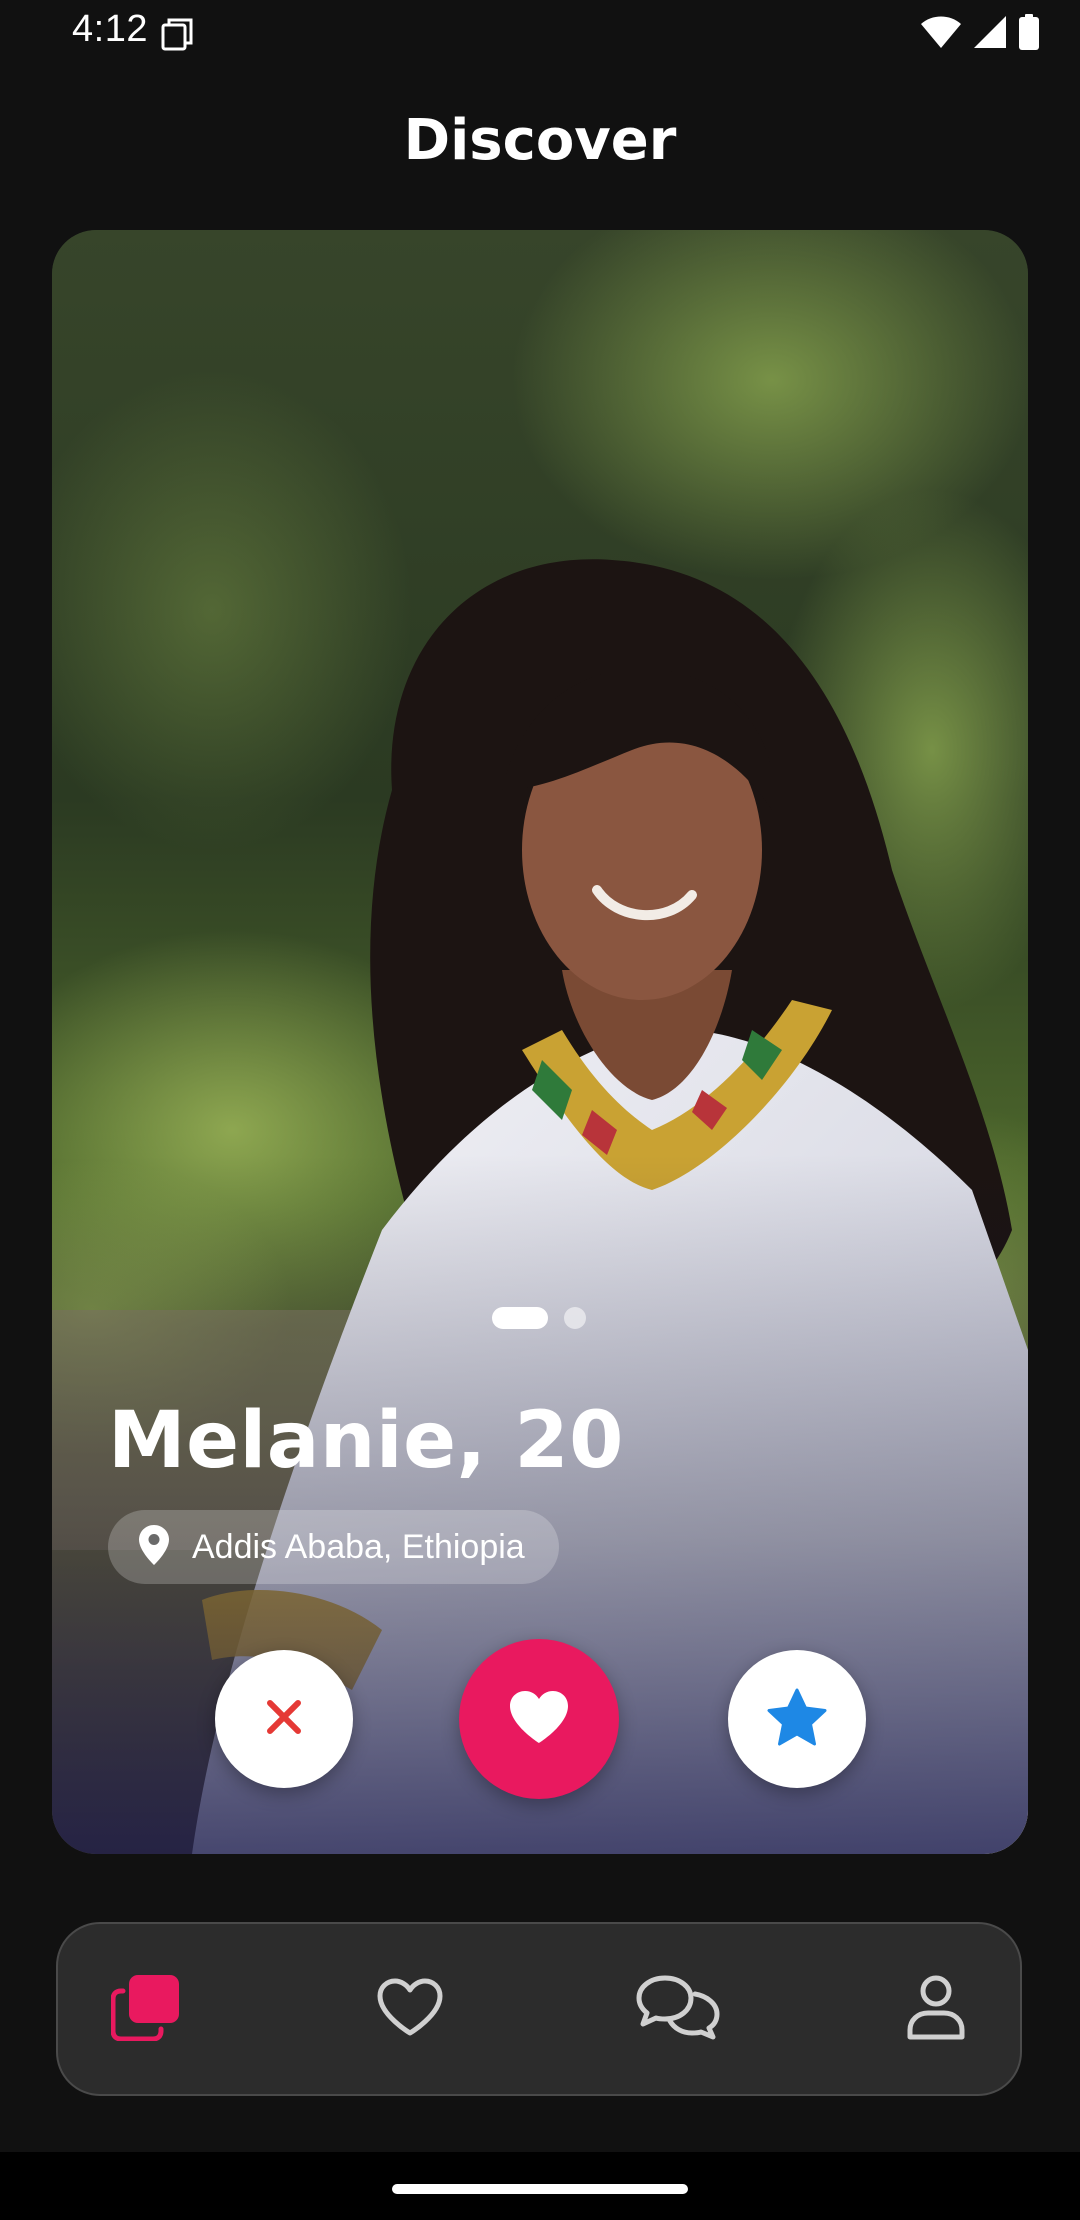  I want to click on status-icons, so click(980, 34).